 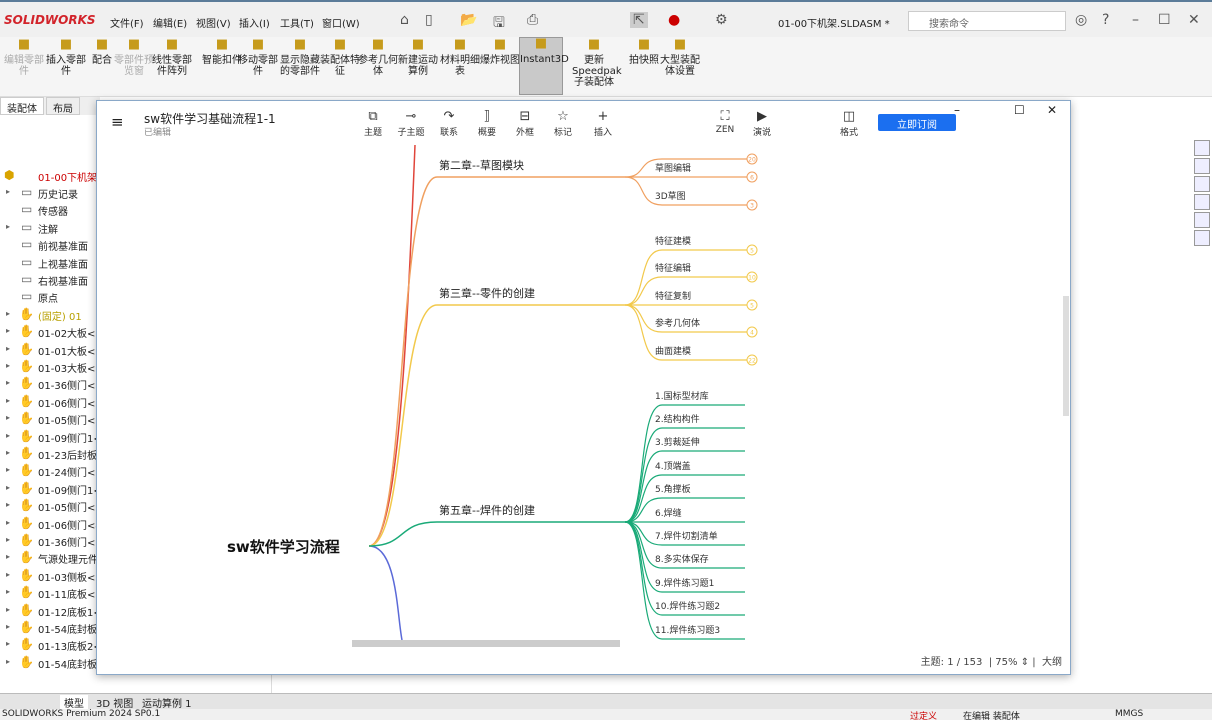 What do you see at coordinates (849, 123) in the screenshot?
I see `tool-格式: ◫ 格式` at bounding box center [849, 123].